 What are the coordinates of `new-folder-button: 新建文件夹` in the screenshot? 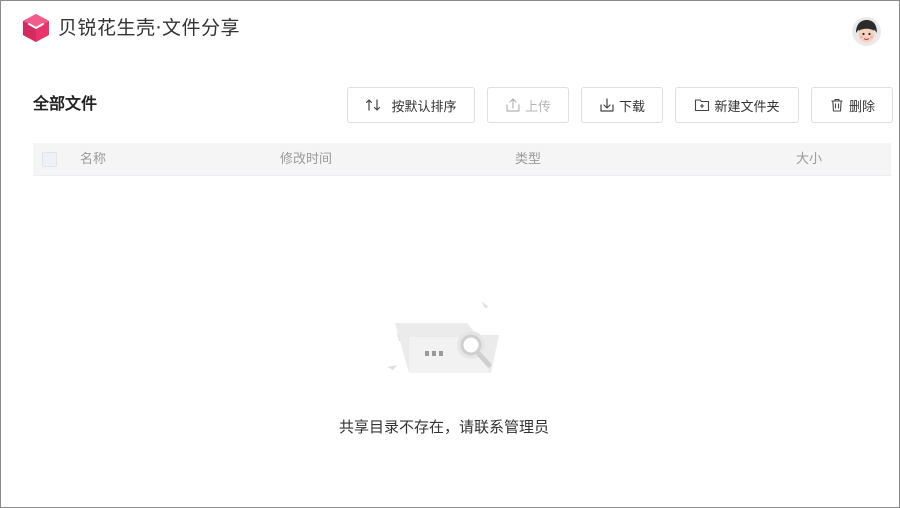 It's located at (737, 105).